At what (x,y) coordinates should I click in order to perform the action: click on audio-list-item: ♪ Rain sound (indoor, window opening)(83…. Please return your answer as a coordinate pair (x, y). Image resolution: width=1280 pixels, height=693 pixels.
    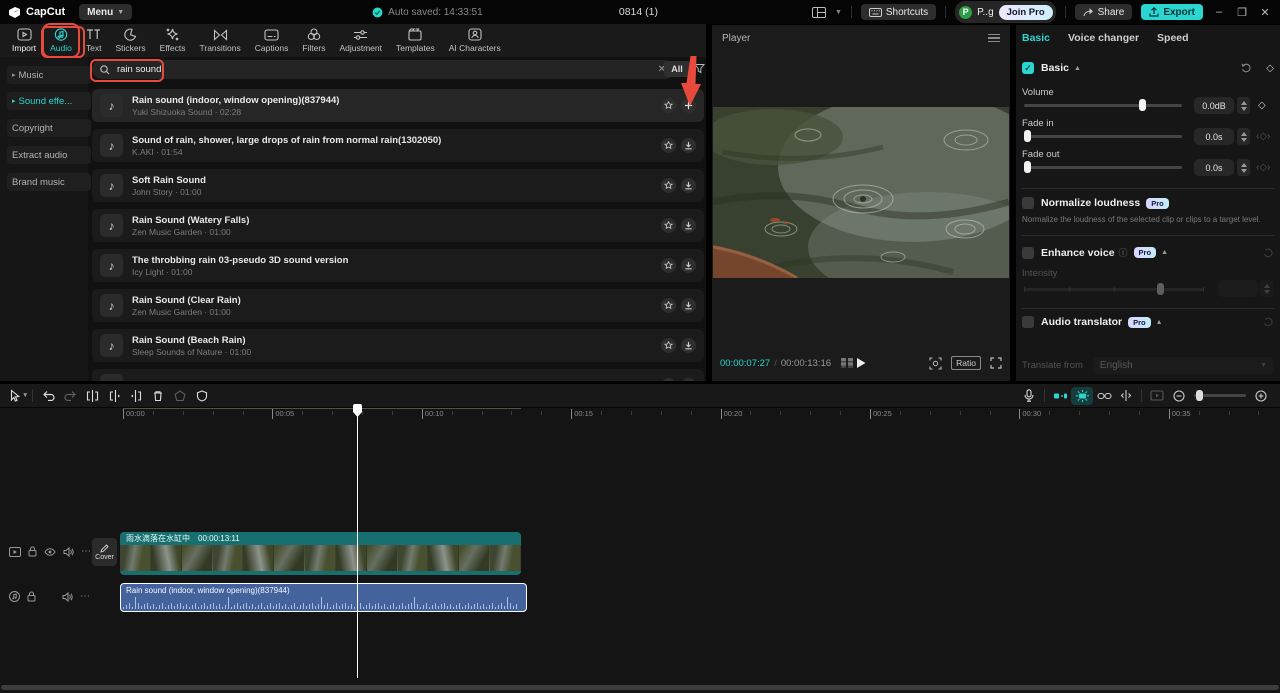
    Looking at the image, I should click on (398, 105).